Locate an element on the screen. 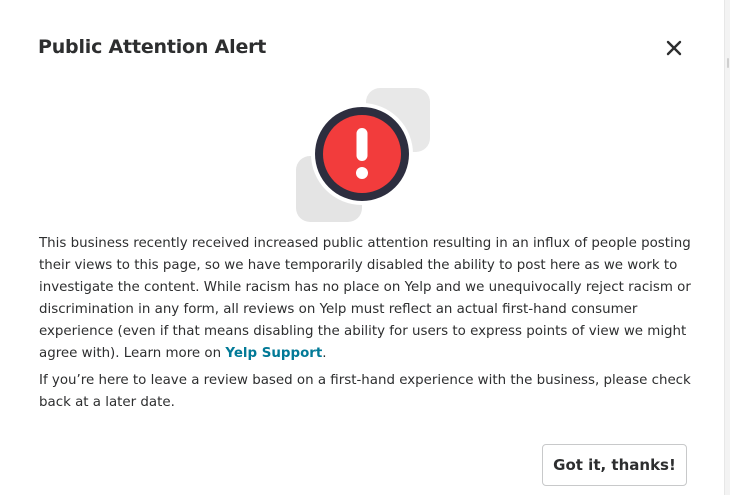 Image resolution: width=730 pixels, height=495 pixels. close-icon is located at coordinates (674, 48).